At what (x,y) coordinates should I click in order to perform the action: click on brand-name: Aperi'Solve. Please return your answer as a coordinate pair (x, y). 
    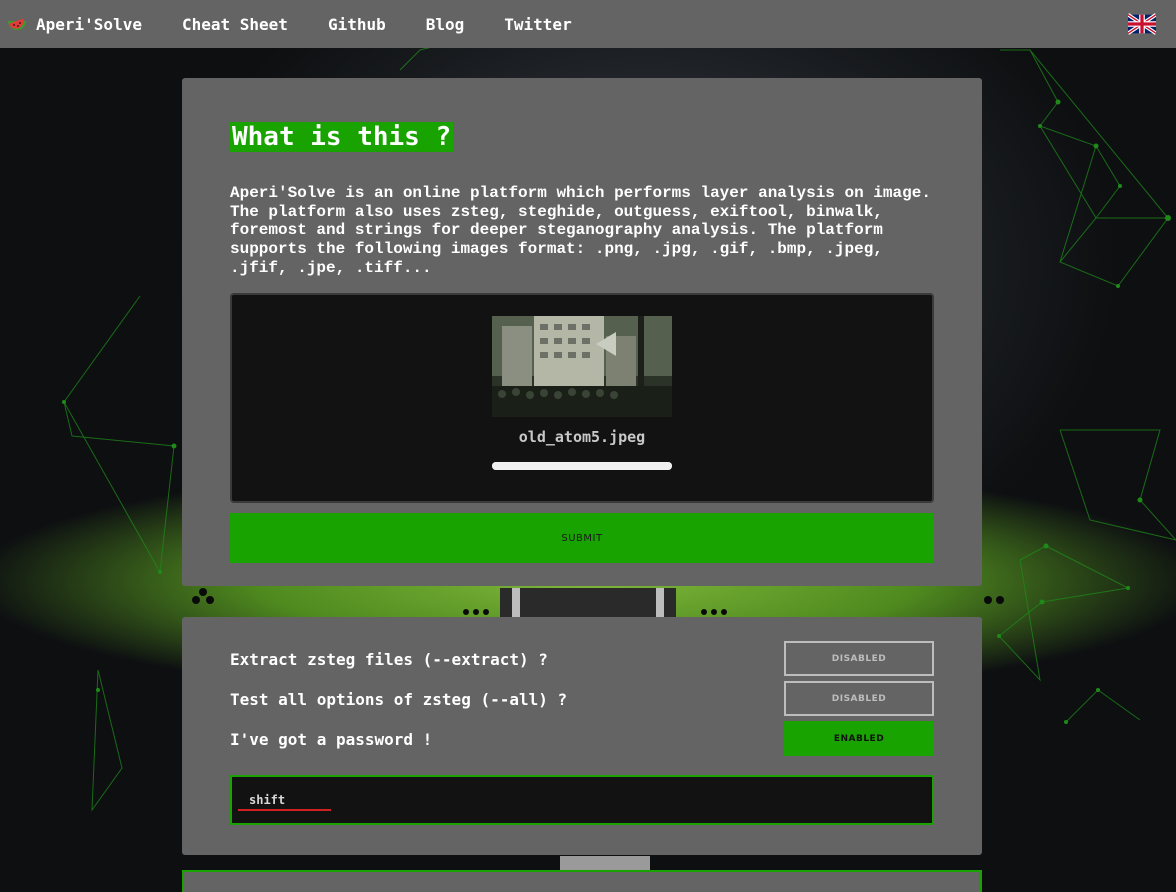
    Looking at the image, I should click on (89, 24).